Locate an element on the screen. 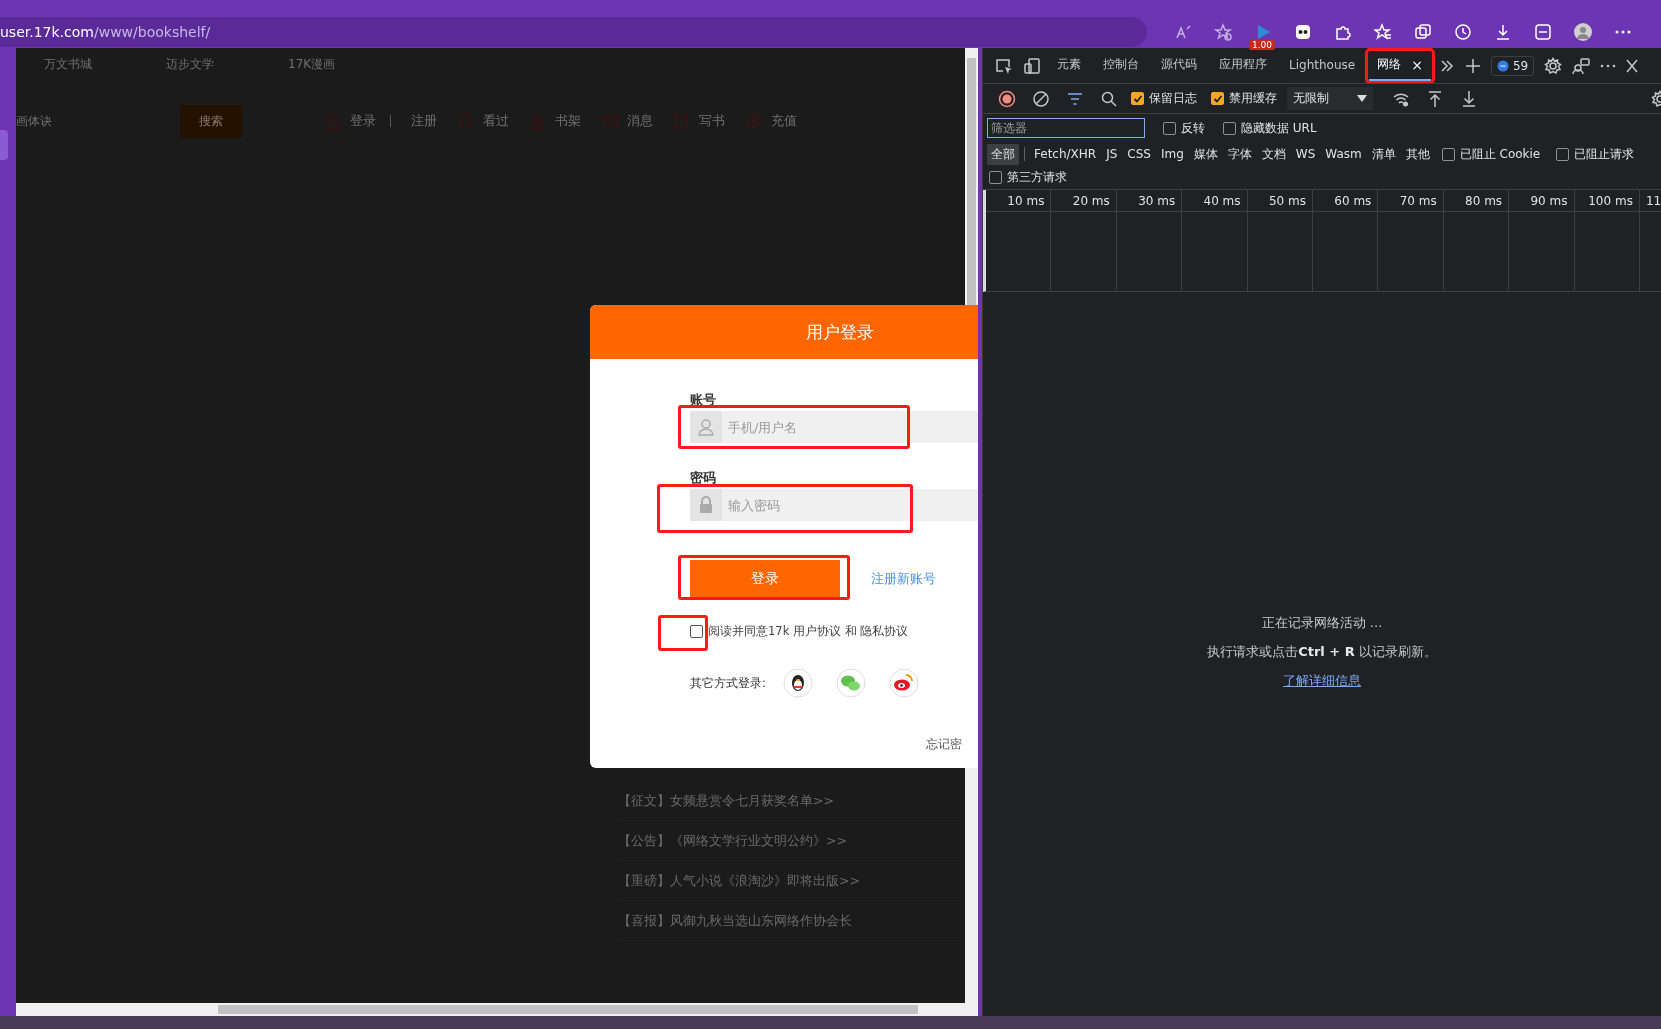  devtools-tab: 应用程序 is located at coordinates (1243, 65).